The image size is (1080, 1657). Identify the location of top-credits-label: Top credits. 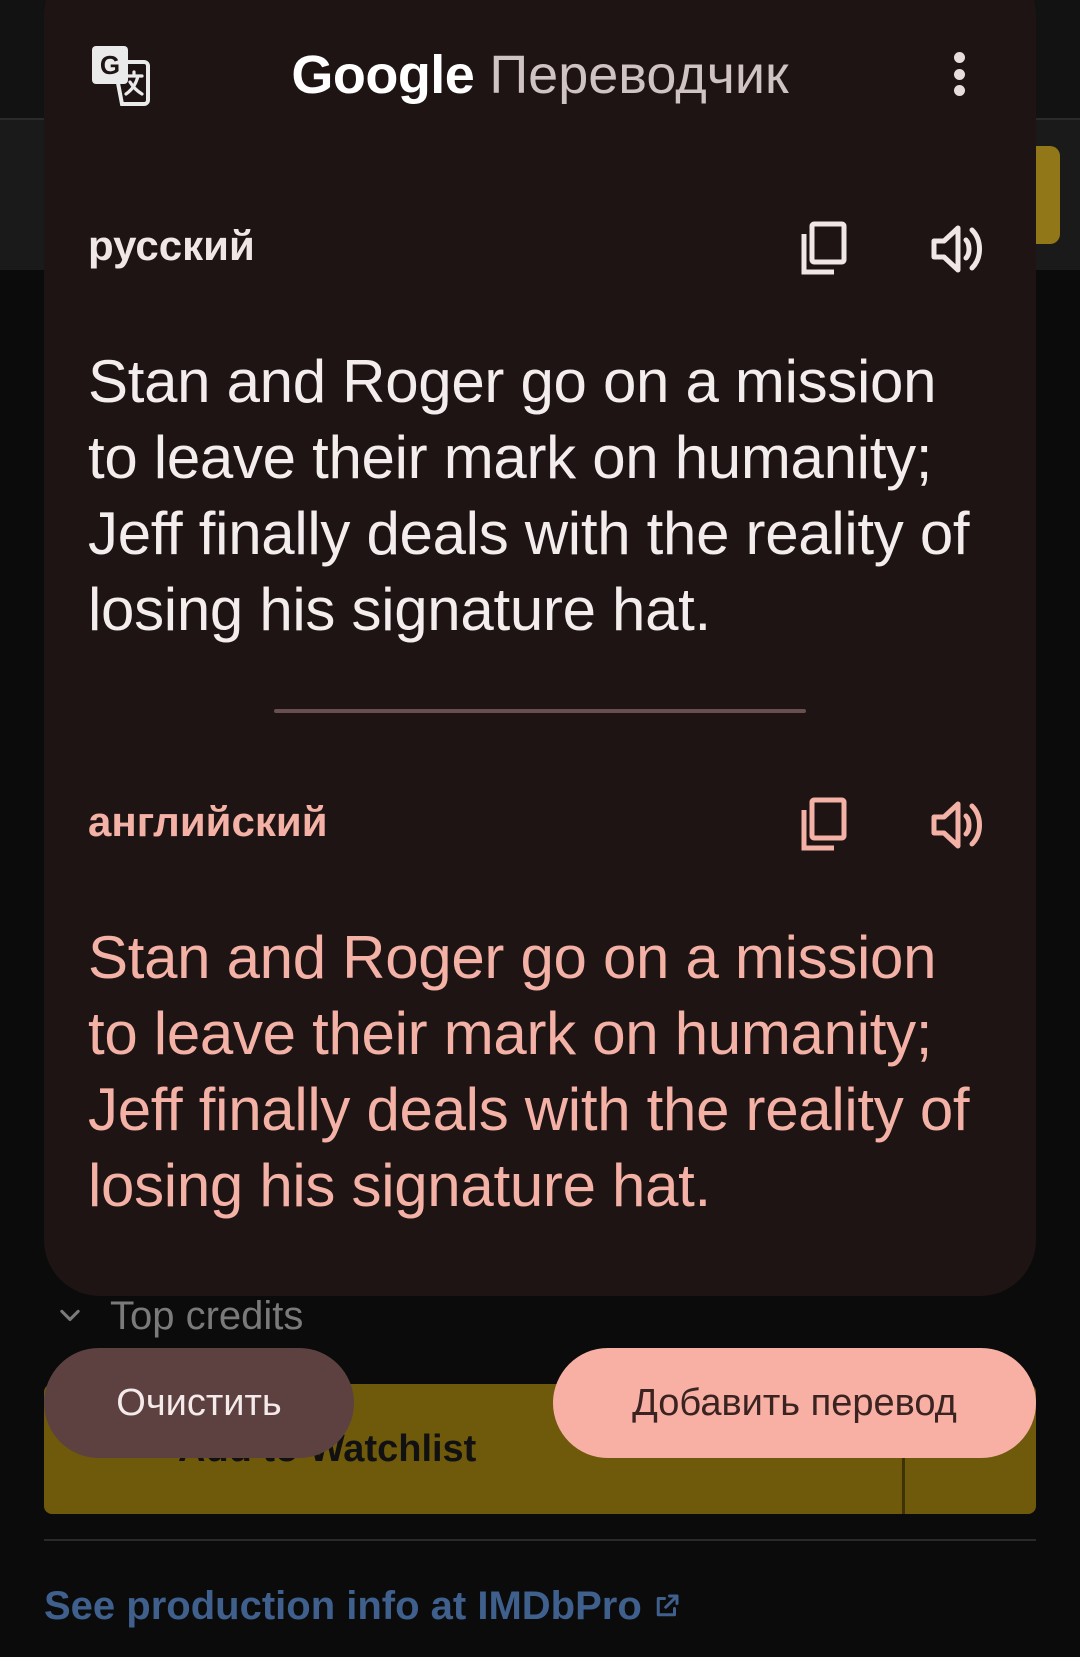
(207, 1315).